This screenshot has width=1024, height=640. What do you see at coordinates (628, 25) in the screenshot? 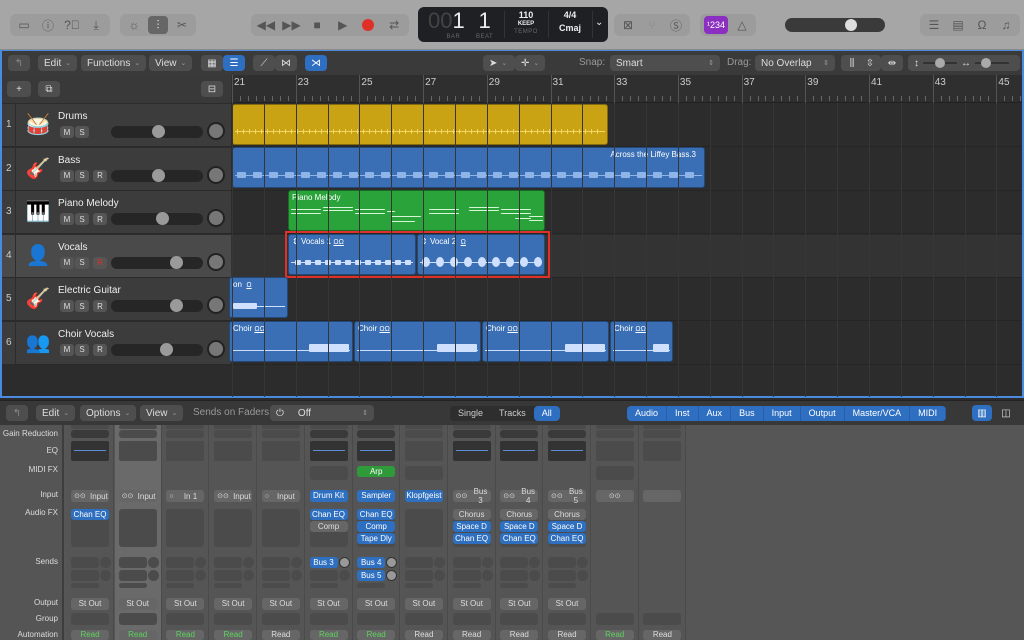
I see `replace-icon: ⊠` at bounding box center [628, 25].